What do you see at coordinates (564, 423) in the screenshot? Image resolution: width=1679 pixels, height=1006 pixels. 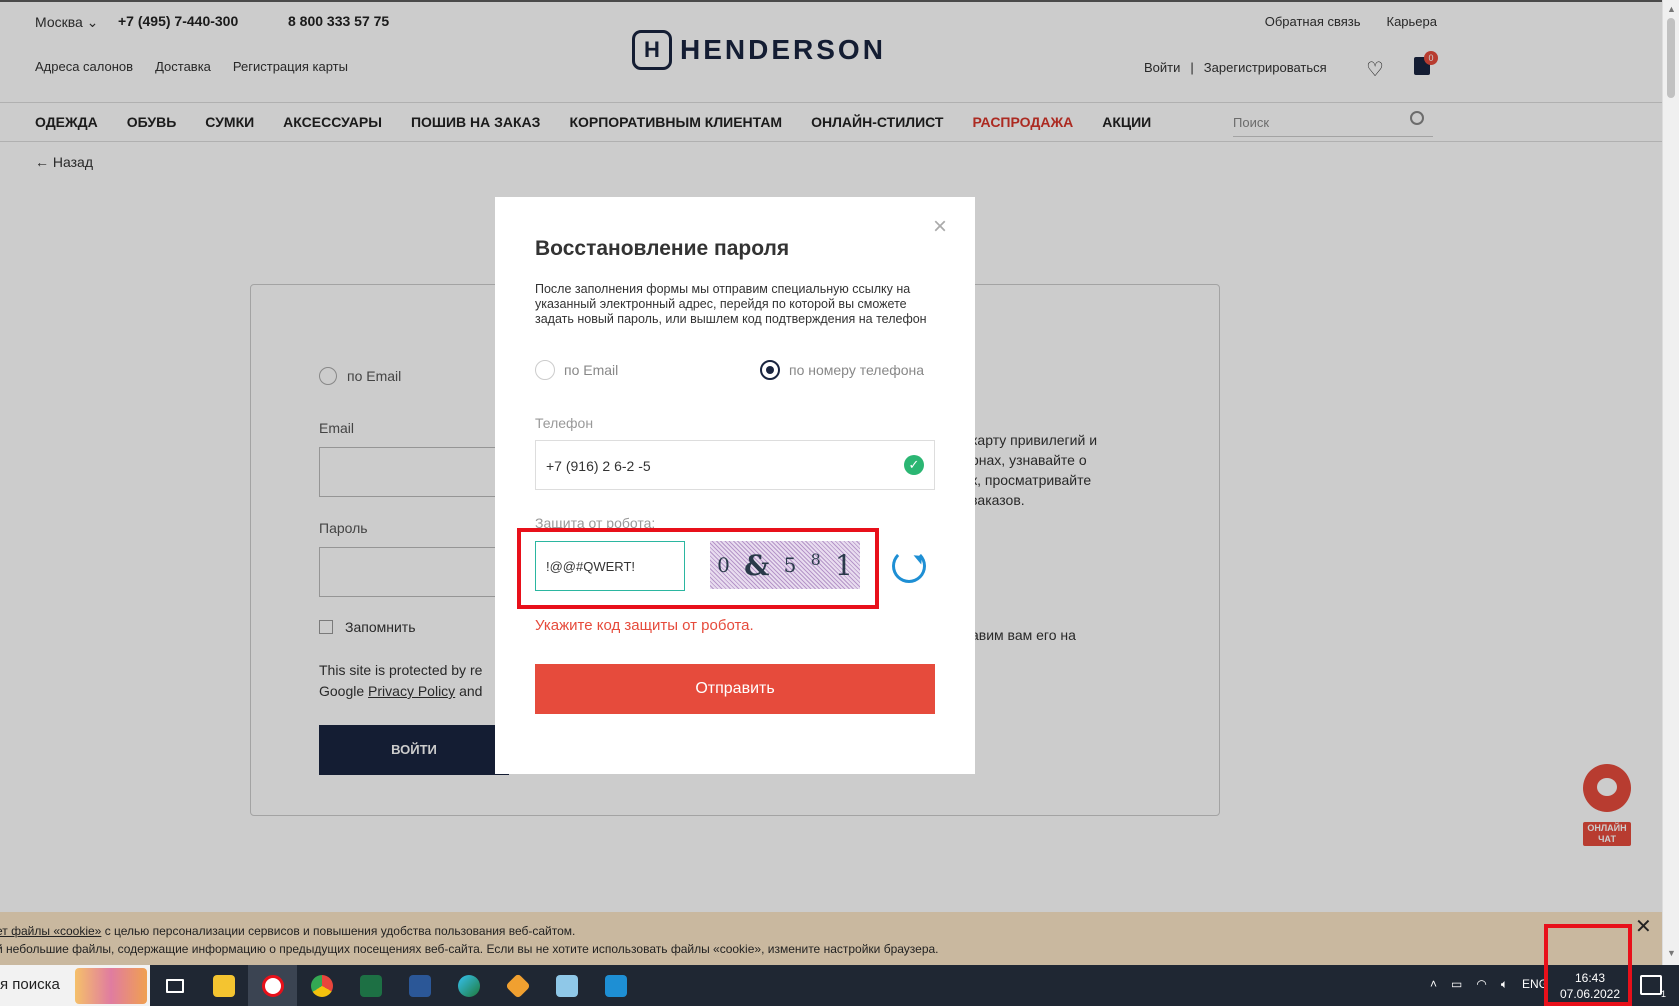 I see `phone-label: Телефон` at bounding box center [564, 423].